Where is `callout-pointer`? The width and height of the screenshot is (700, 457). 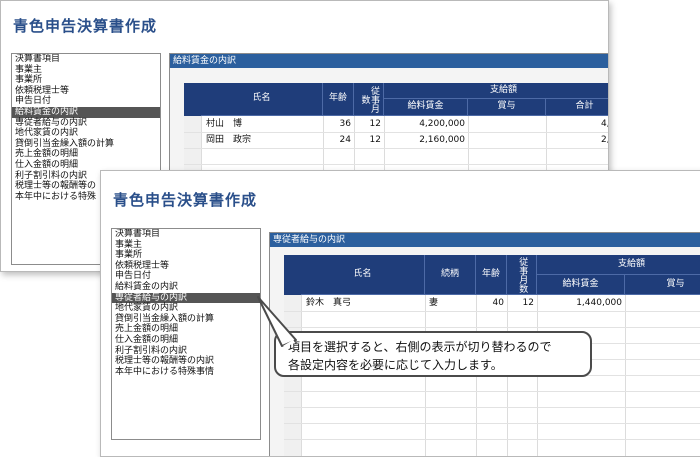 callout-pointer is located at coordinates (277, 321).